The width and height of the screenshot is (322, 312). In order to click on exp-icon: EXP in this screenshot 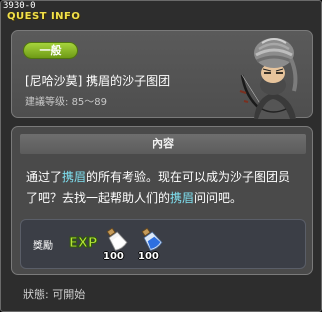, I will do `click(83, 244)`.